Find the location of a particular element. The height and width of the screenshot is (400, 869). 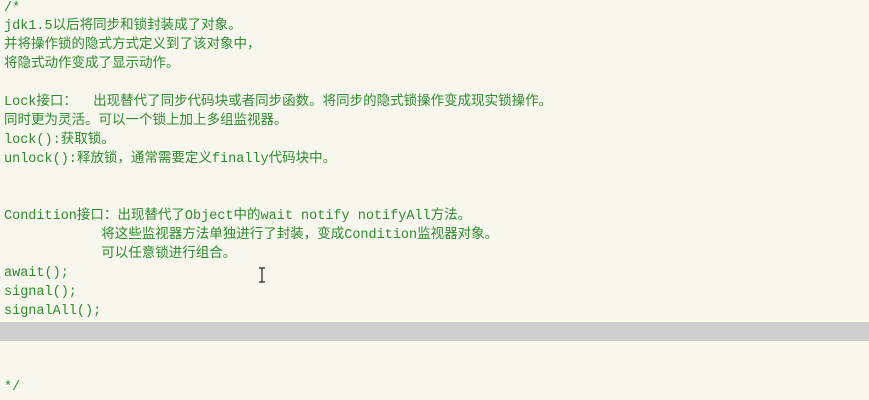

code-line-17: signalAll(); is located at coordinates (52, 311).